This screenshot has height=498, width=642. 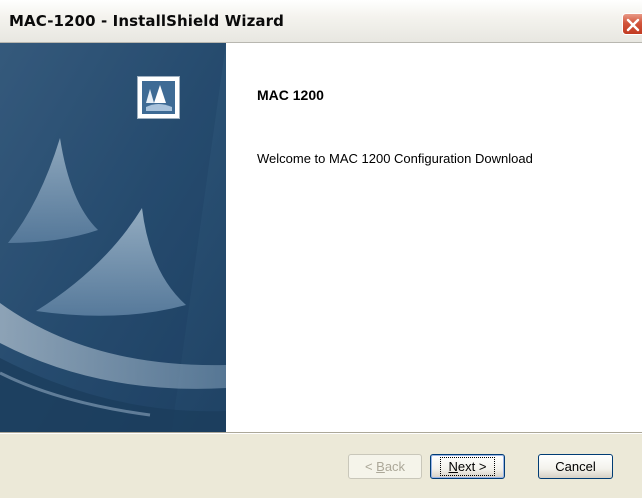 I want to click on next-button: Next >, so click(x=467, y=466).